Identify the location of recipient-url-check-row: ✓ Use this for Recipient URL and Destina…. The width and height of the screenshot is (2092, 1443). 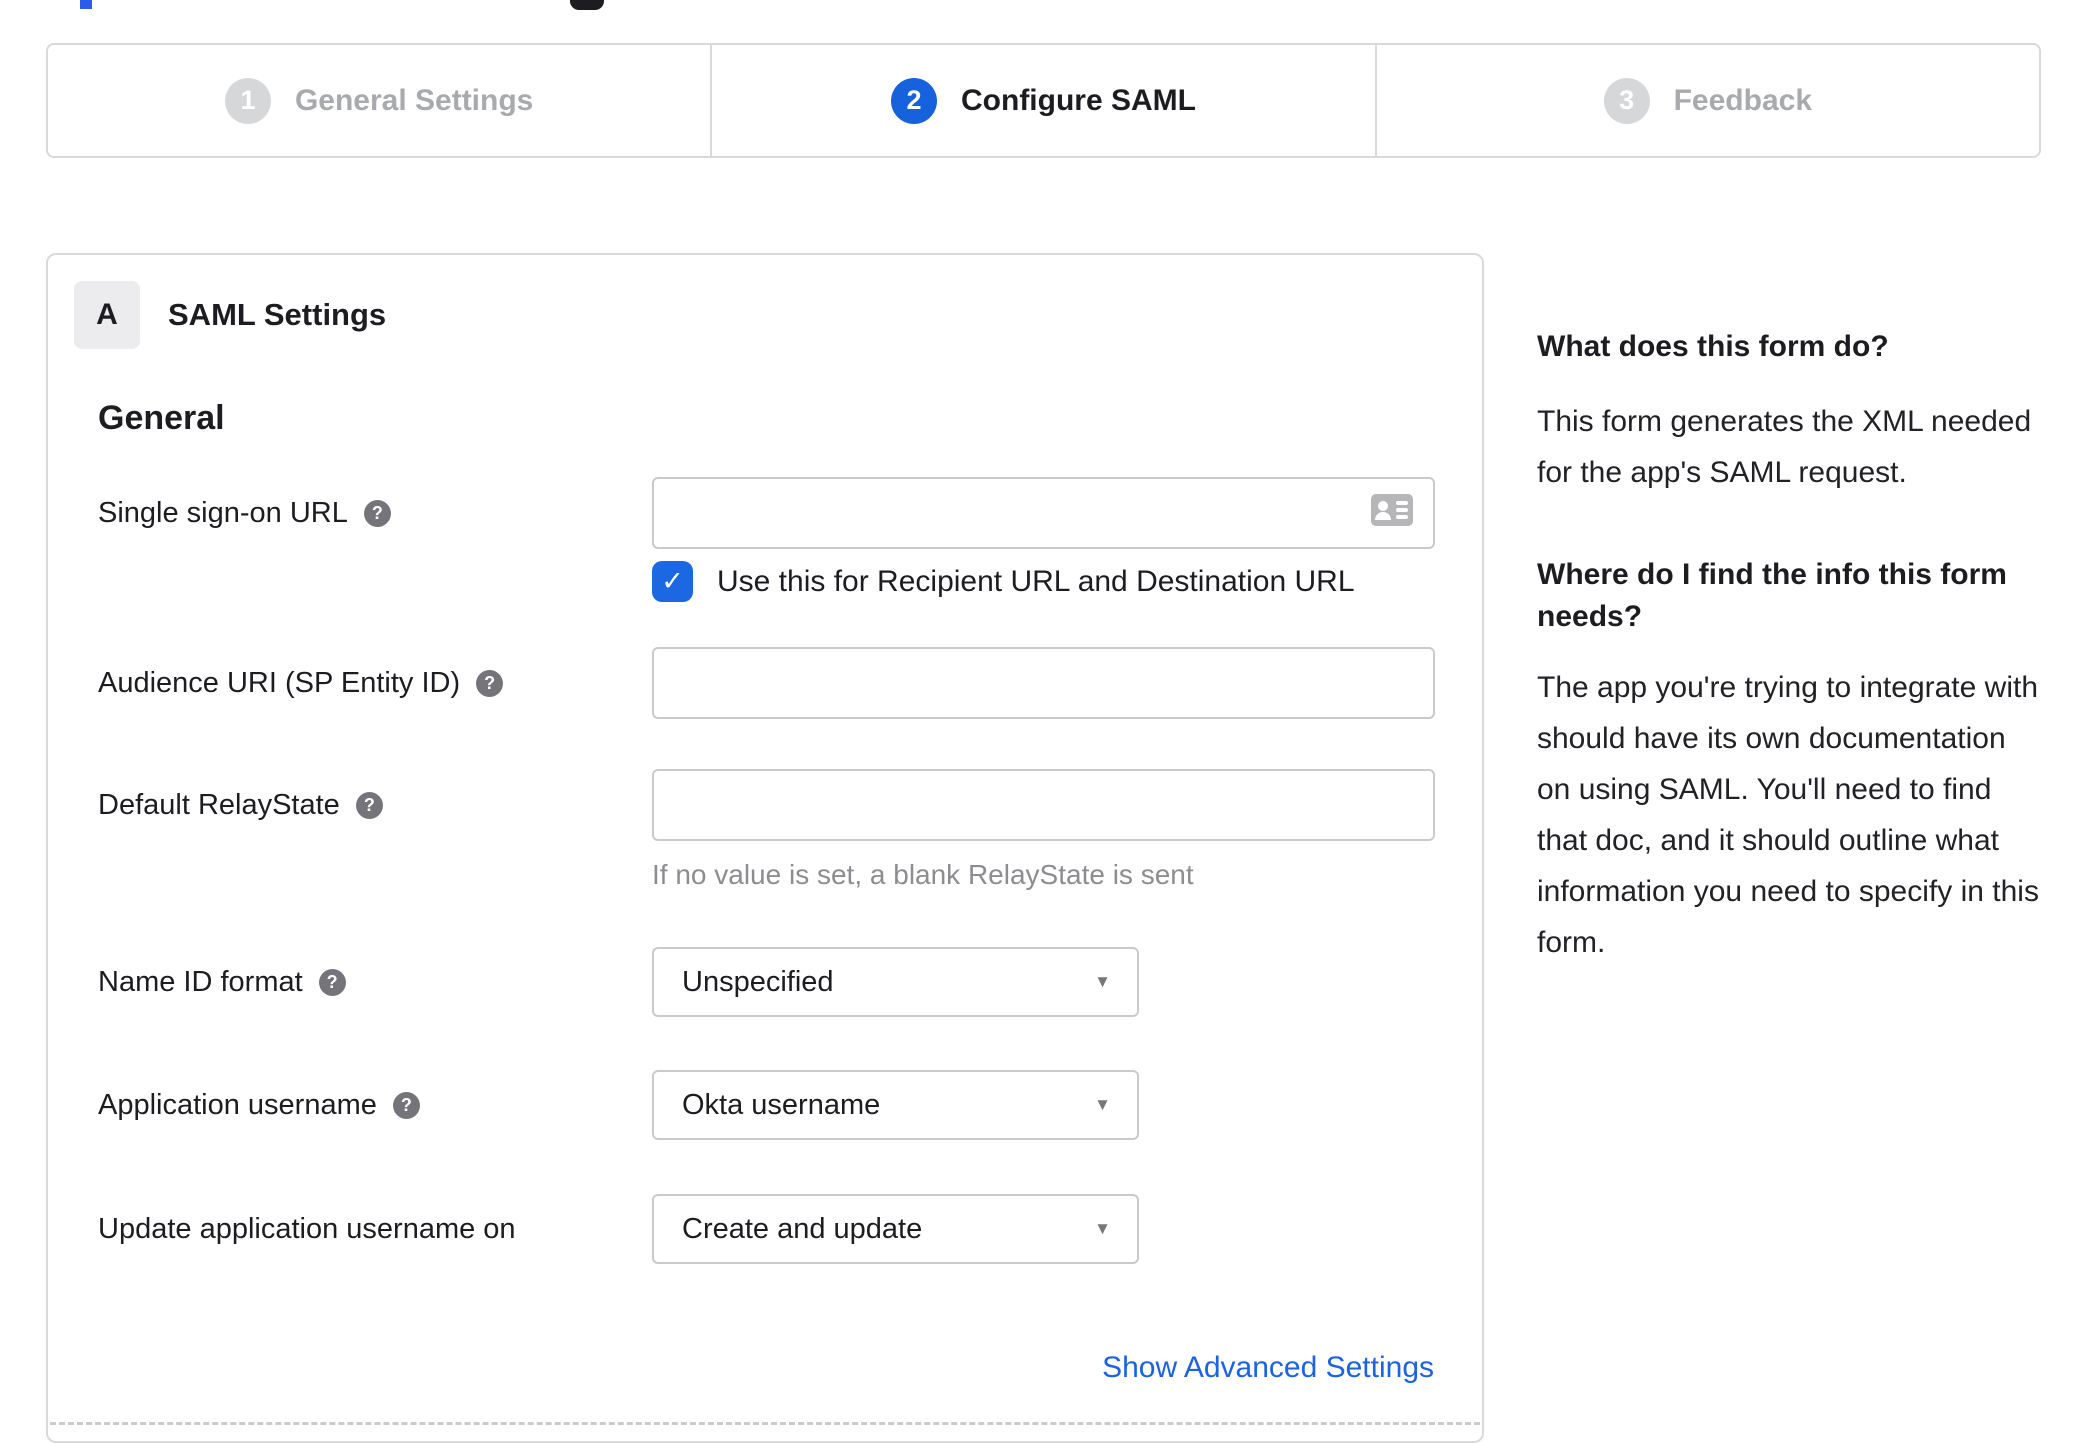
(1043, 581).